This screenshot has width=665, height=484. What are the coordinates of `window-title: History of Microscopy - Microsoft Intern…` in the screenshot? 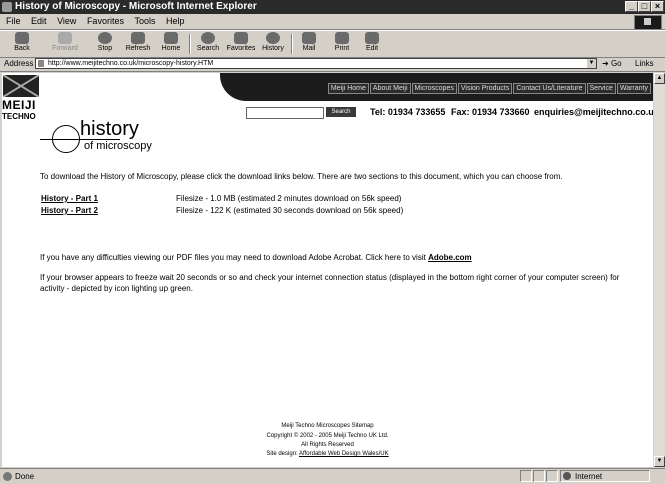 It's located at (136, 6).